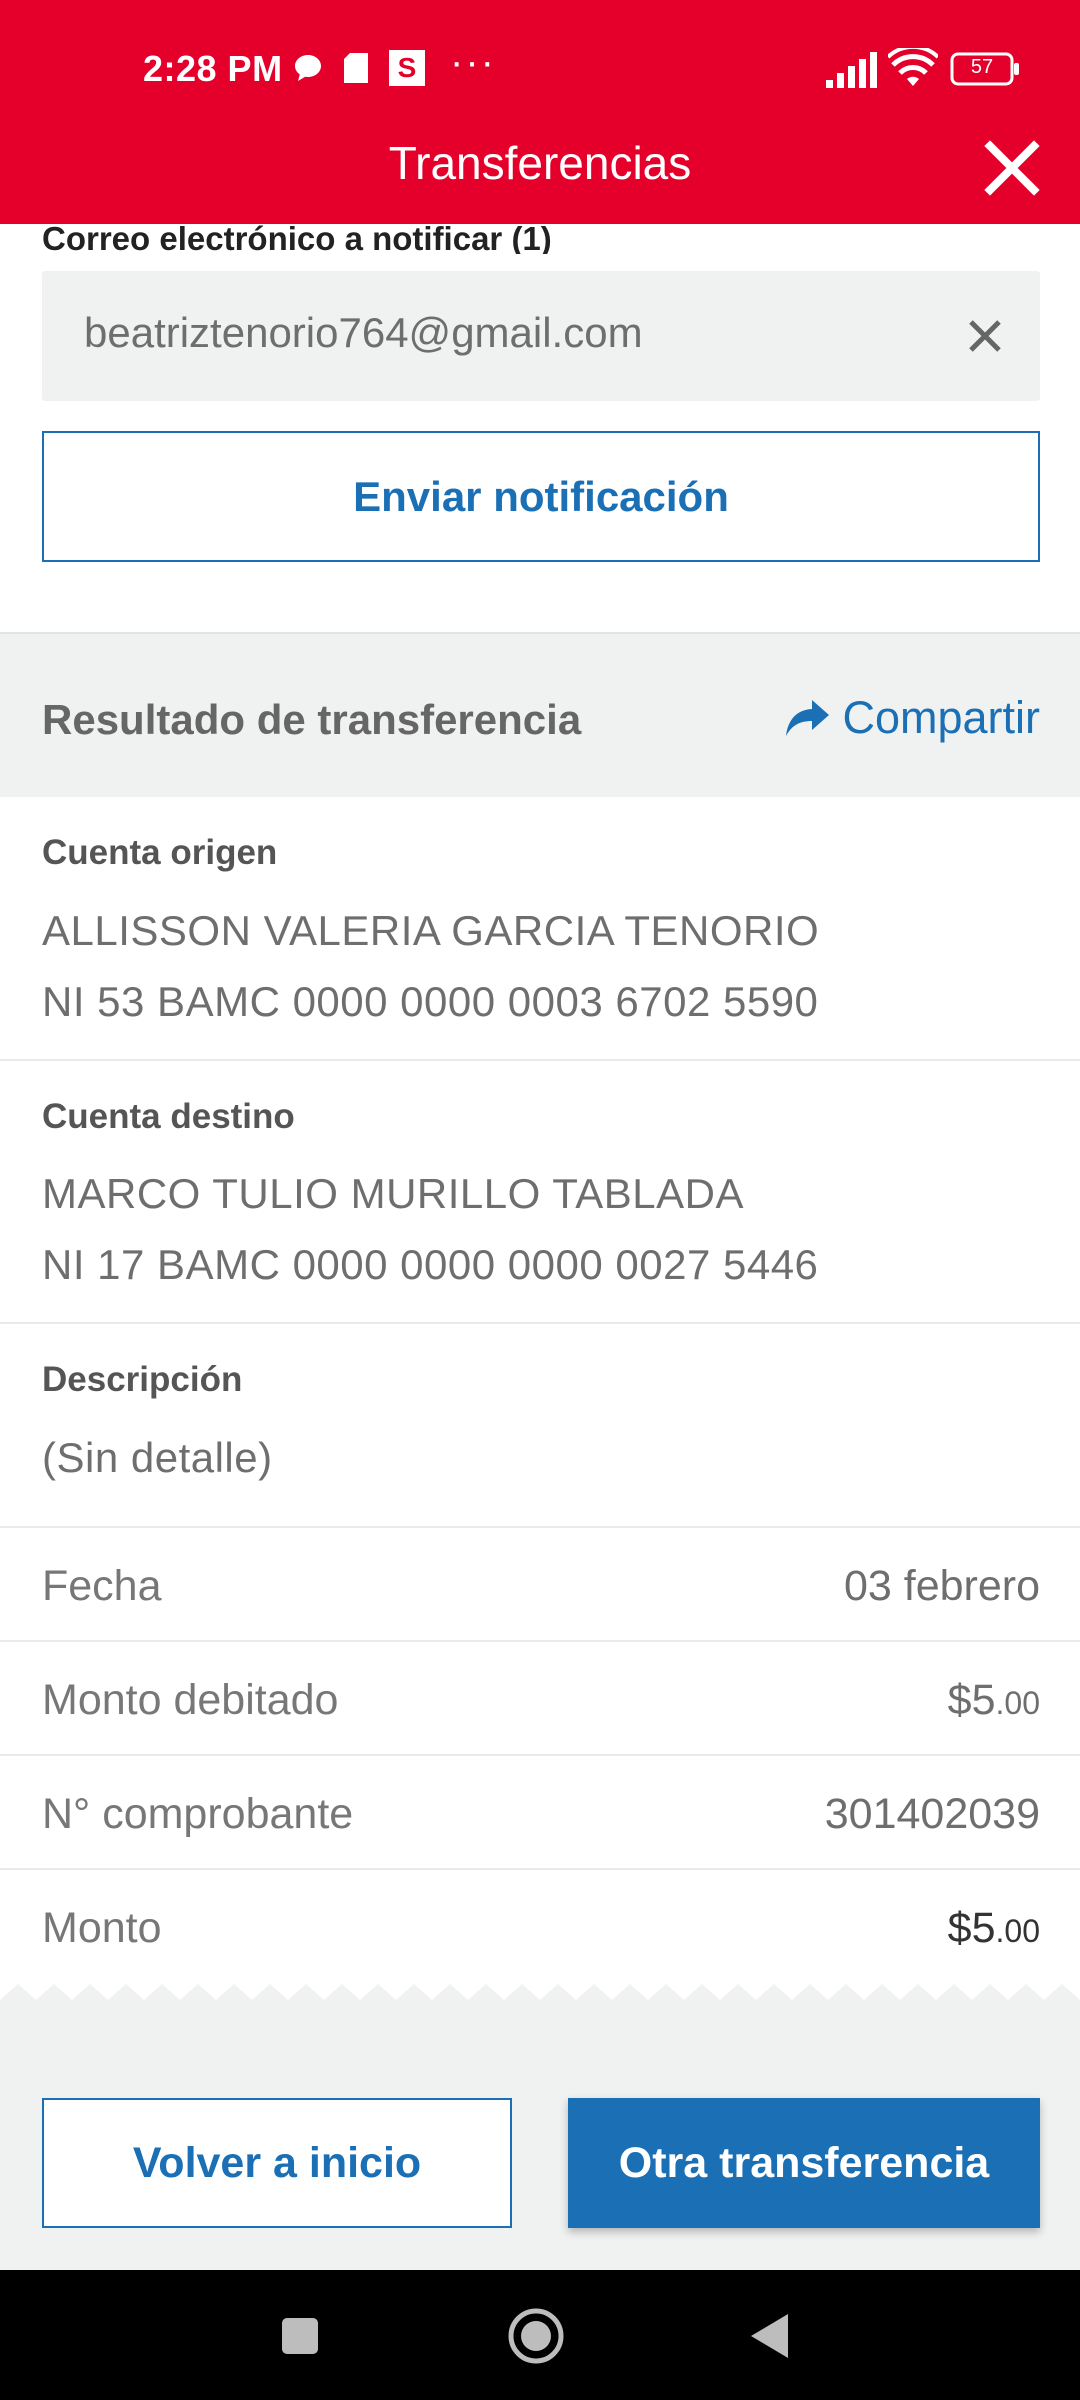  Describe the element at coordinates (540, 163) in the screenshot. I see `page-title: Transferencias` at that location.